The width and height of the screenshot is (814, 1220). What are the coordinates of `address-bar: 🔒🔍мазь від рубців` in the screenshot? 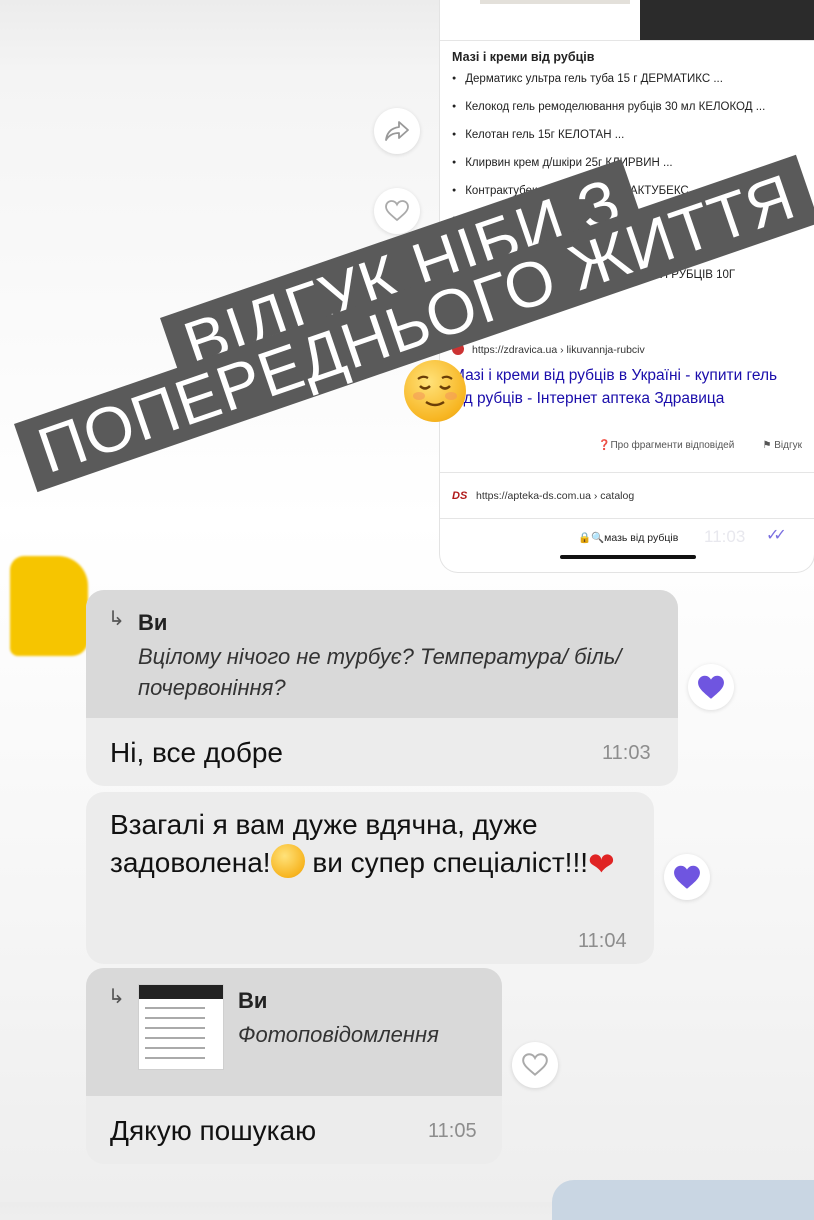 It's located at (628, 537).